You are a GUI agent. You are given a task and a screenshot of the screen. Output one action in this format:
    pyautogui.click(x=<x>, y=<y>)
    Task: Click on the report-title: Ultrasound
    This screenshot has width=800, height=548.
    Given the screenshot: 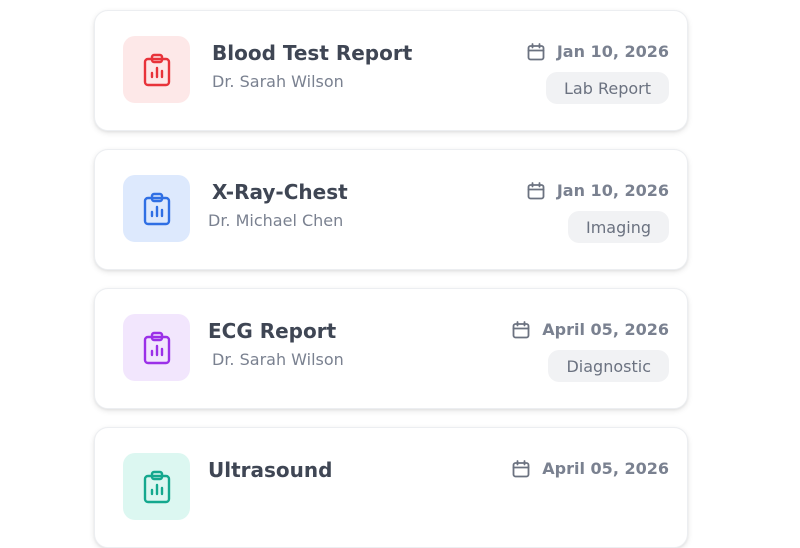 What is the action you would take?
    pyautogui.click(x=270, y=470)
    